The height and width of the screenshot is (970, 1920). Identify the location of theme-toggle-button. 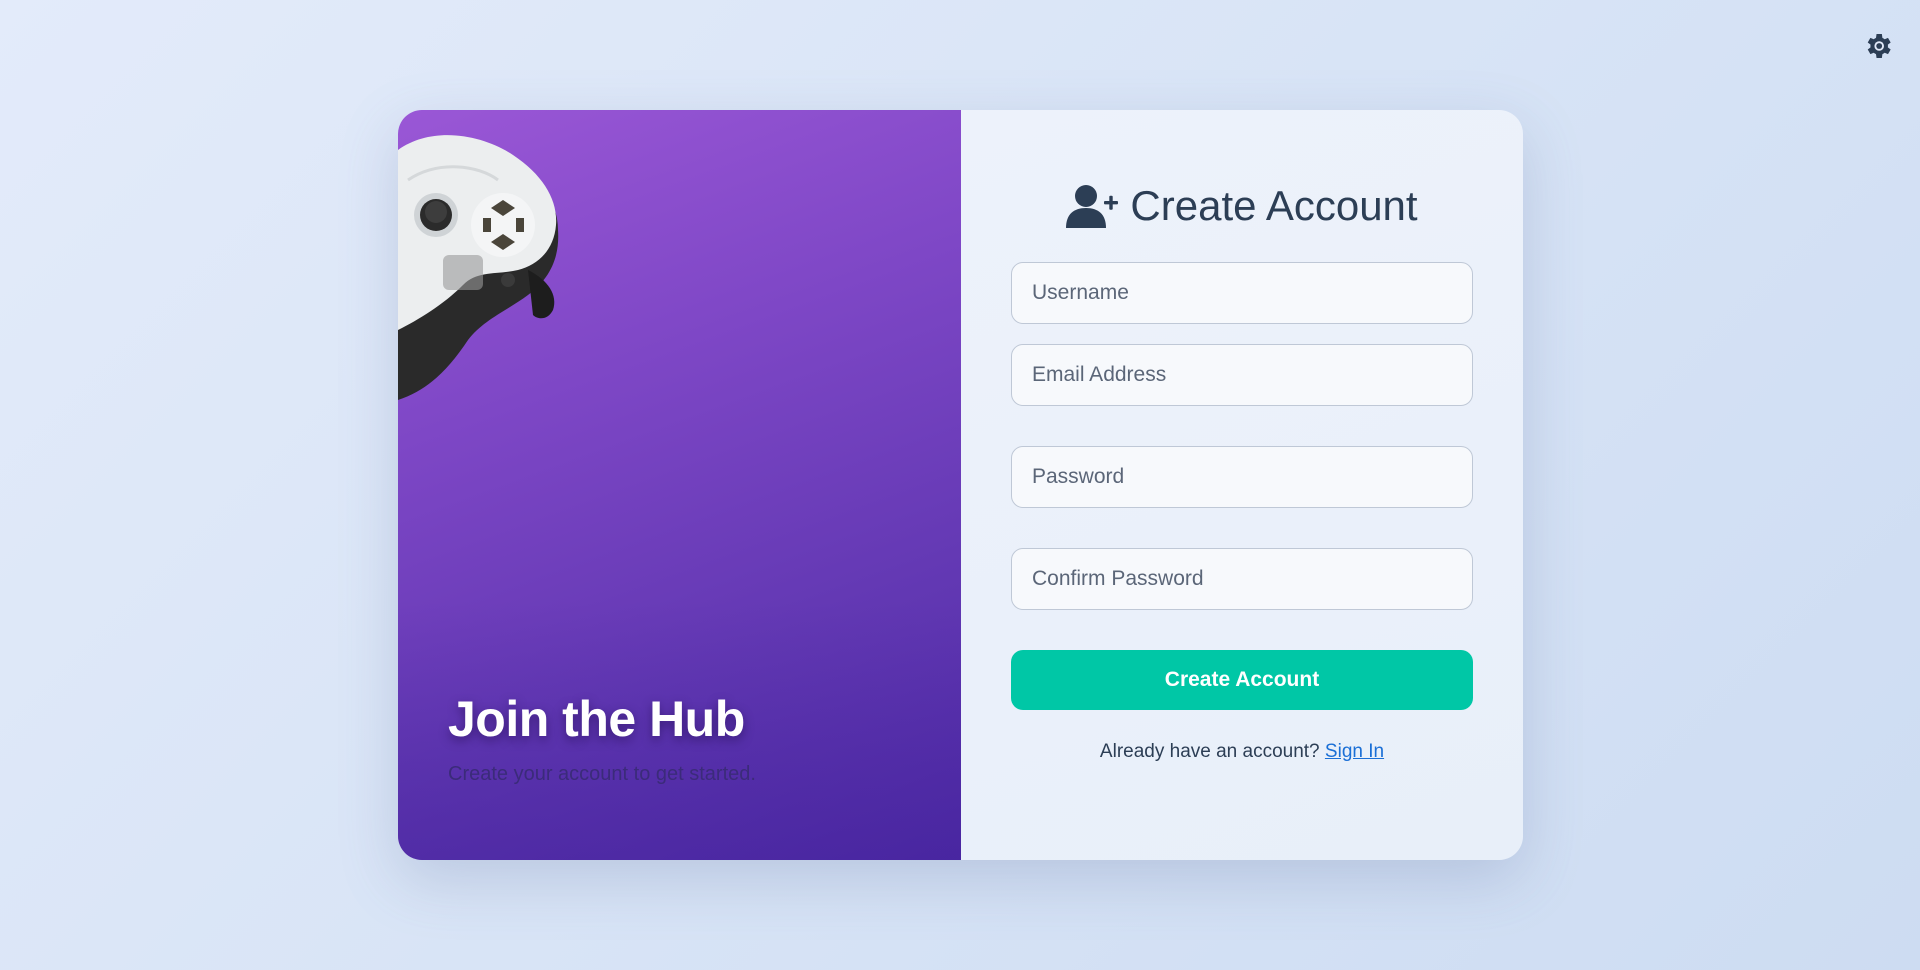
(1878, 46).